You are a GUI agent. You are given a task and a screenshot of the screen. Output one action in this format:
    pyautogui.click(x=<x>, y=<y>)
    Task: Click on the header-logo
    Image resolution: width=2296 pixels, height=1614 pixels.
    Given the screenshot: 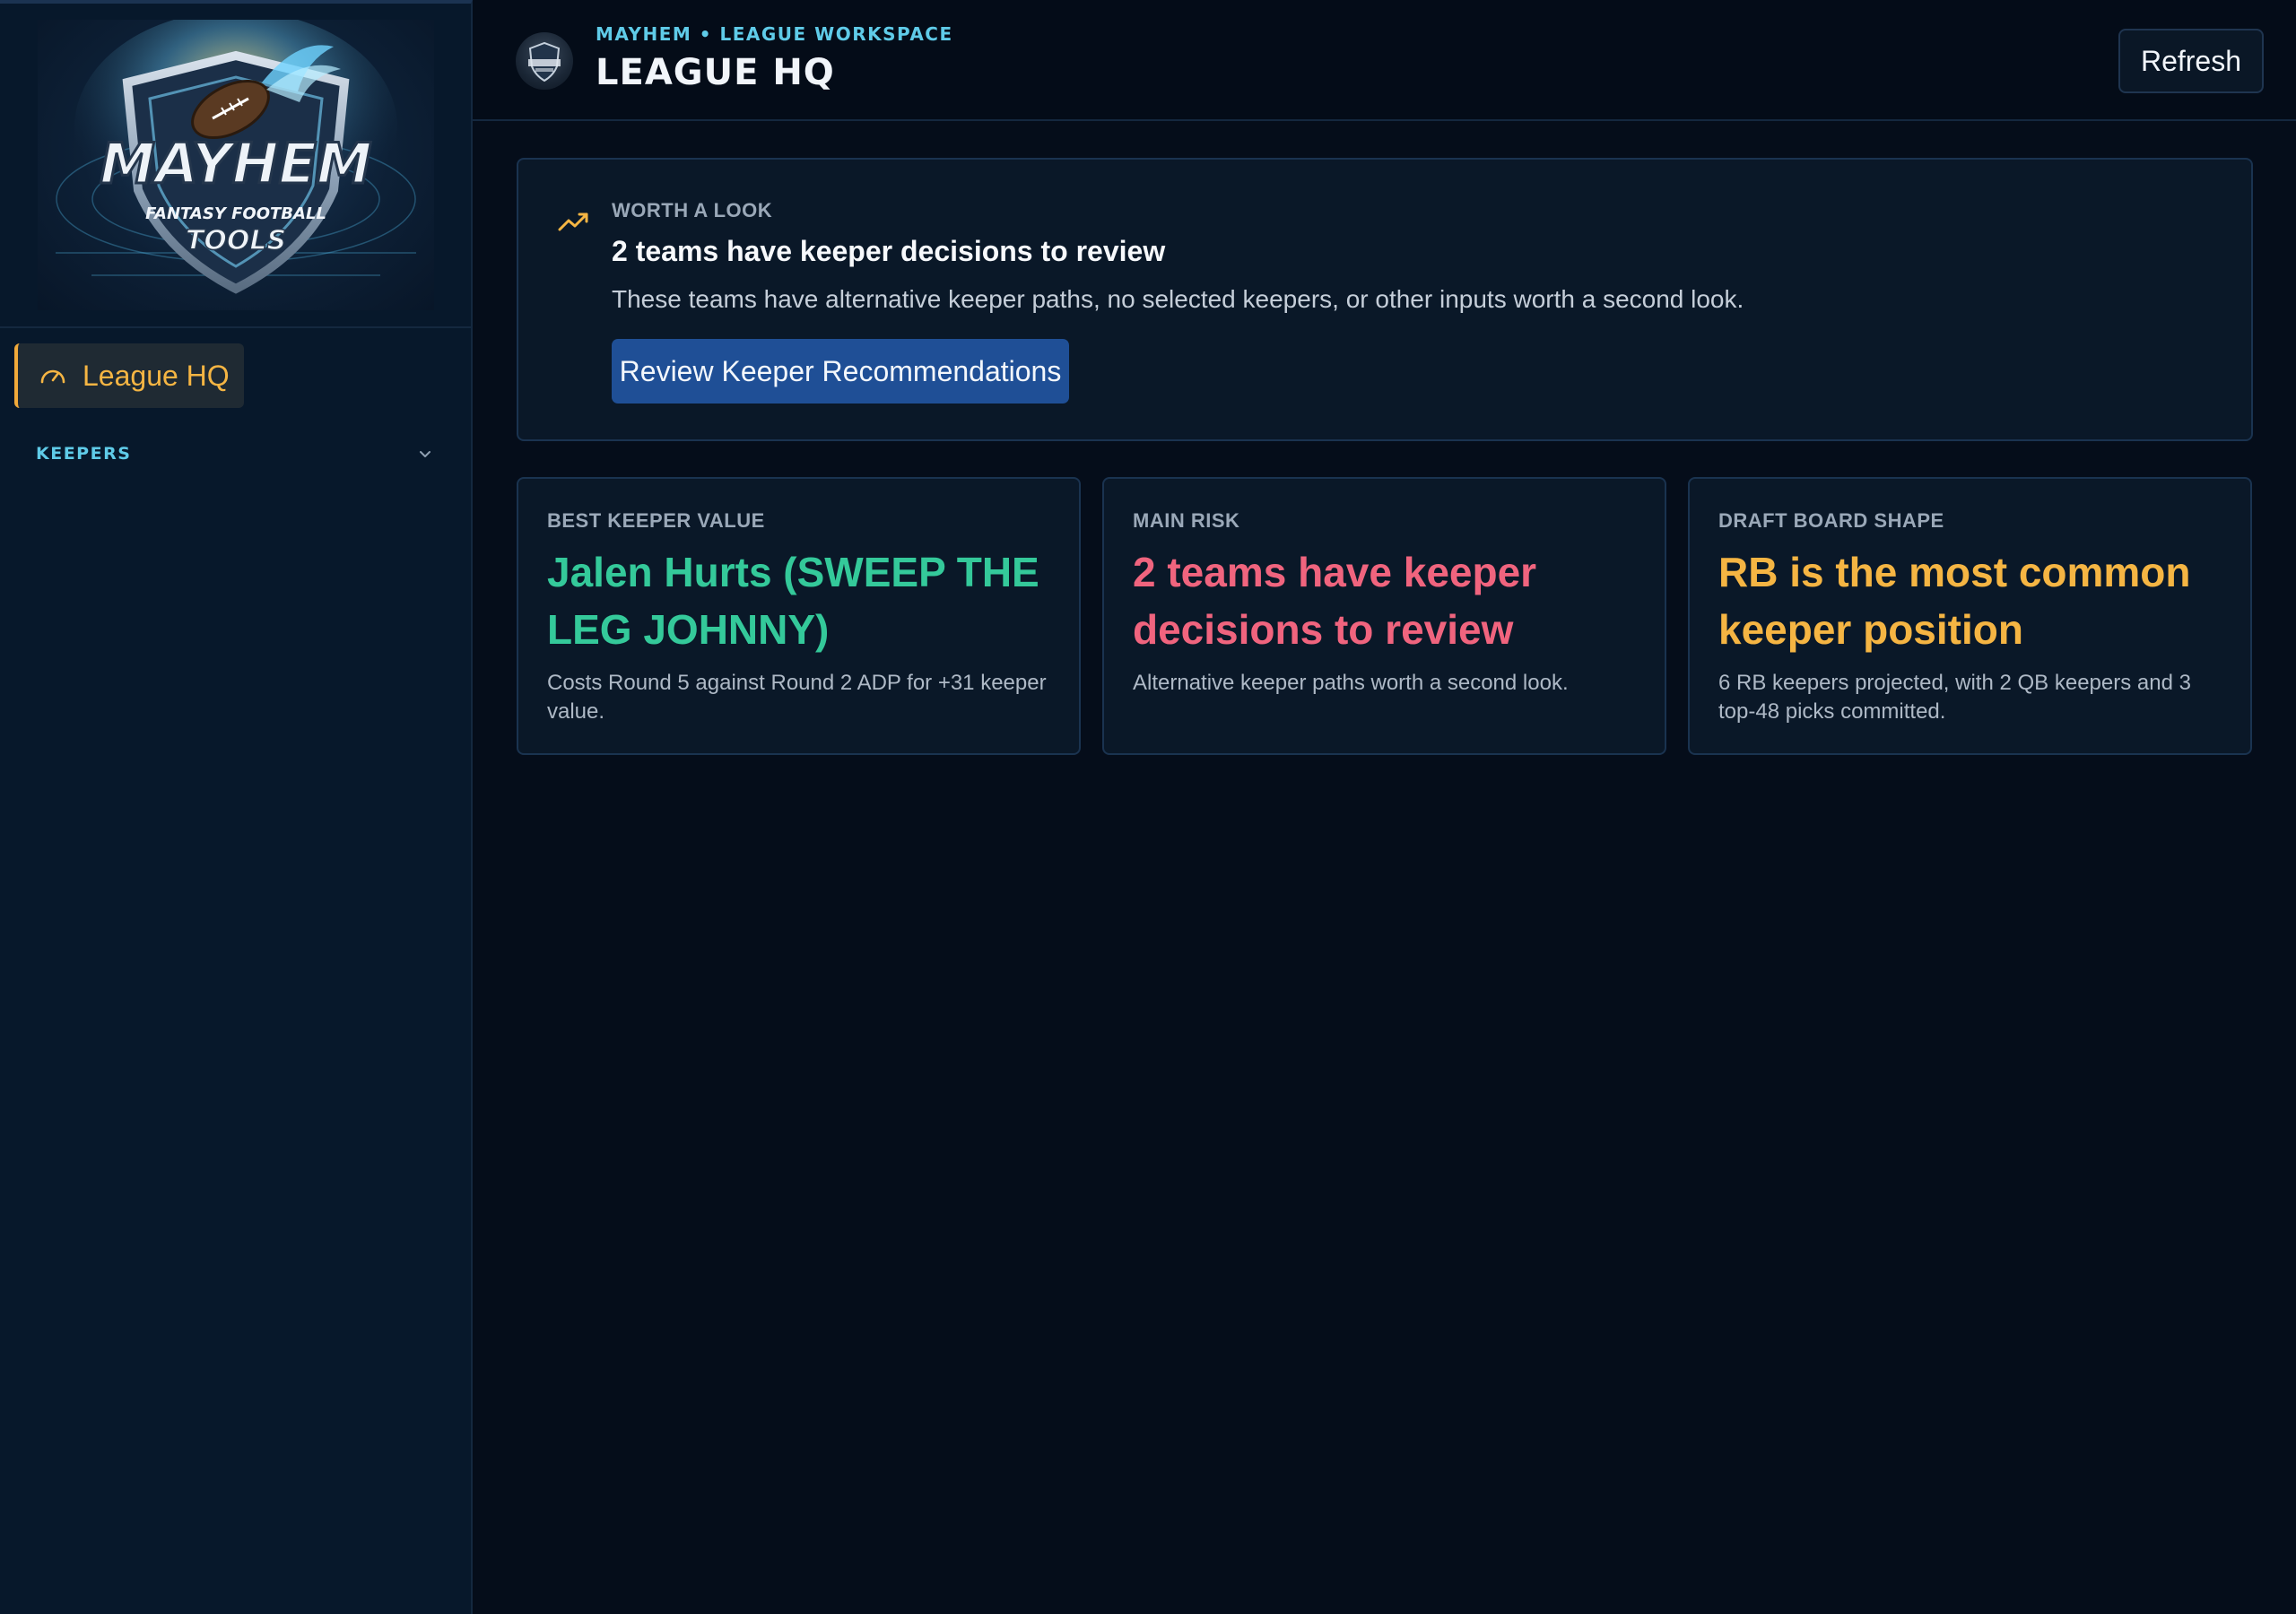 What is the action you would take?
    pyautogui.click(x=544, y=61)
    